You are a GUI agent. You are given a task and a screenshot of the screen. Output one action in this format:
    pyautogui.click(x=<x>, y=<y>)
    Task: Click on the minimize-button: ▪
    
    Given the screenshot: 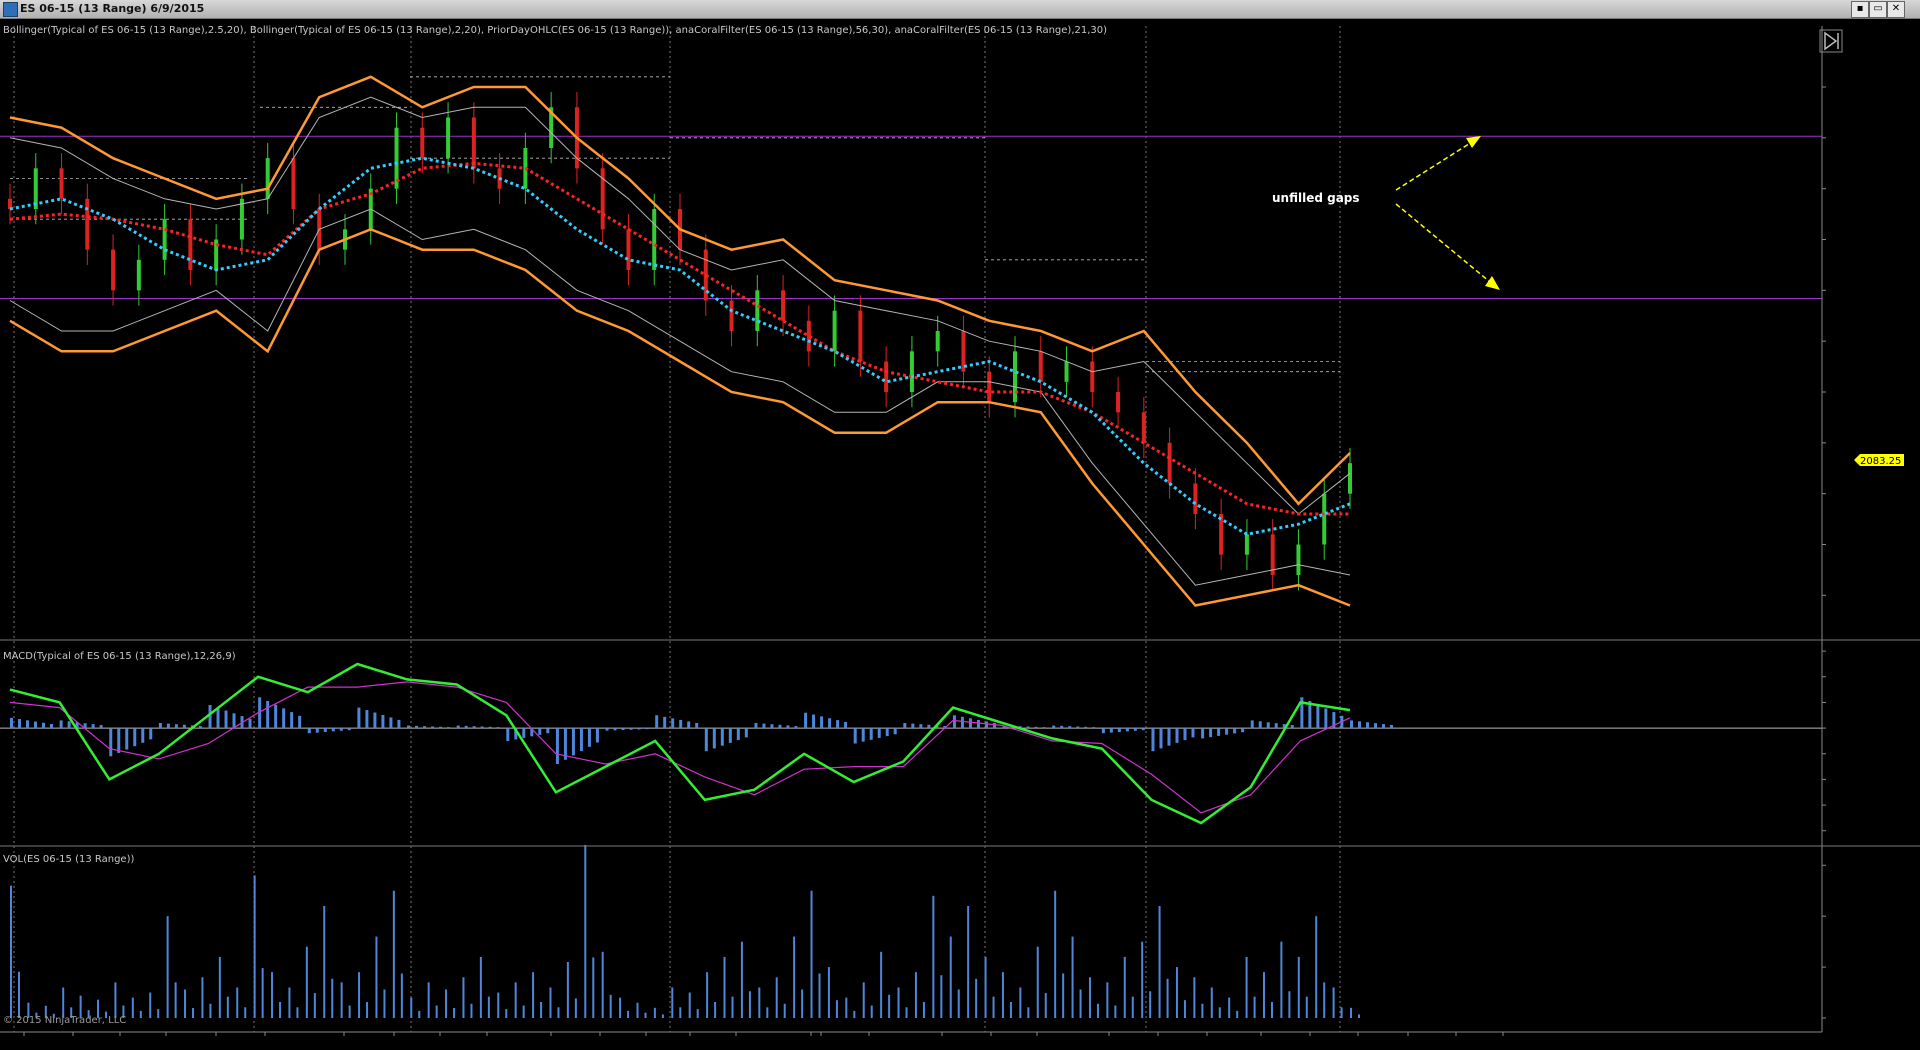 What is the action you would take?
    pyautogui.click(x=1860, y=9)
    